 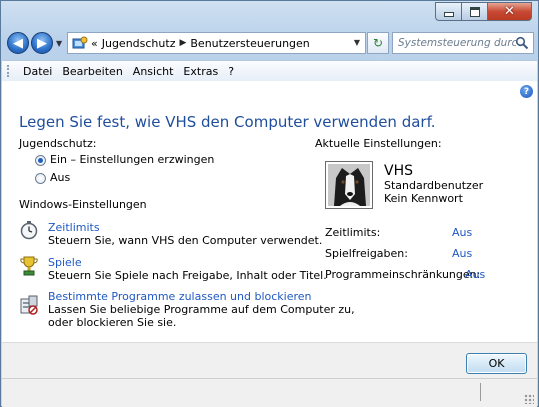 What do you see at coordinates (434, 185) in the screenshot?
I see `user-type: Standardbenutzer` at bounding box center [434, 185].